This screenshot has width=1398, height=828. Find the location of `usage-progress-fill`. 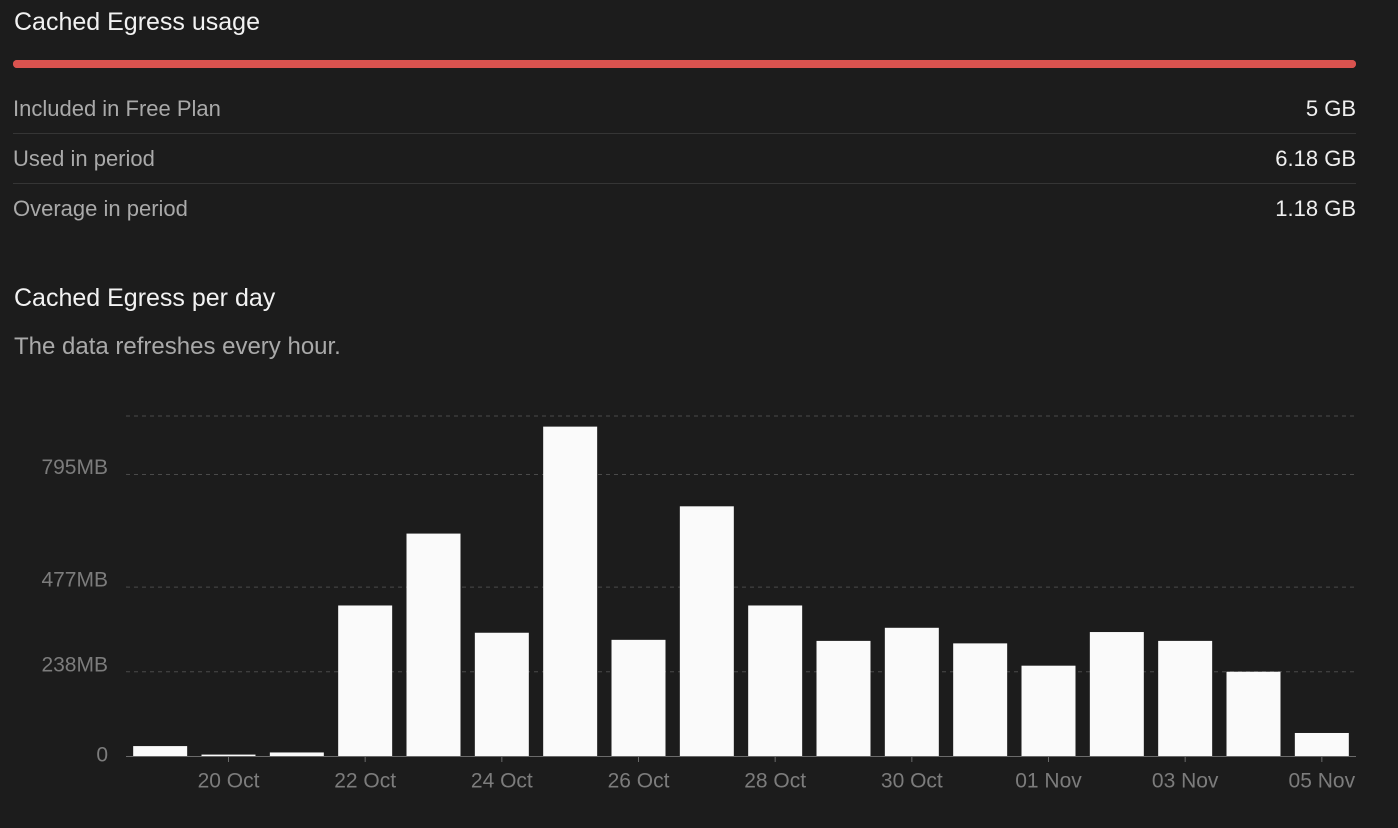

usage-progress-fill is located at coordinates (684, 64).